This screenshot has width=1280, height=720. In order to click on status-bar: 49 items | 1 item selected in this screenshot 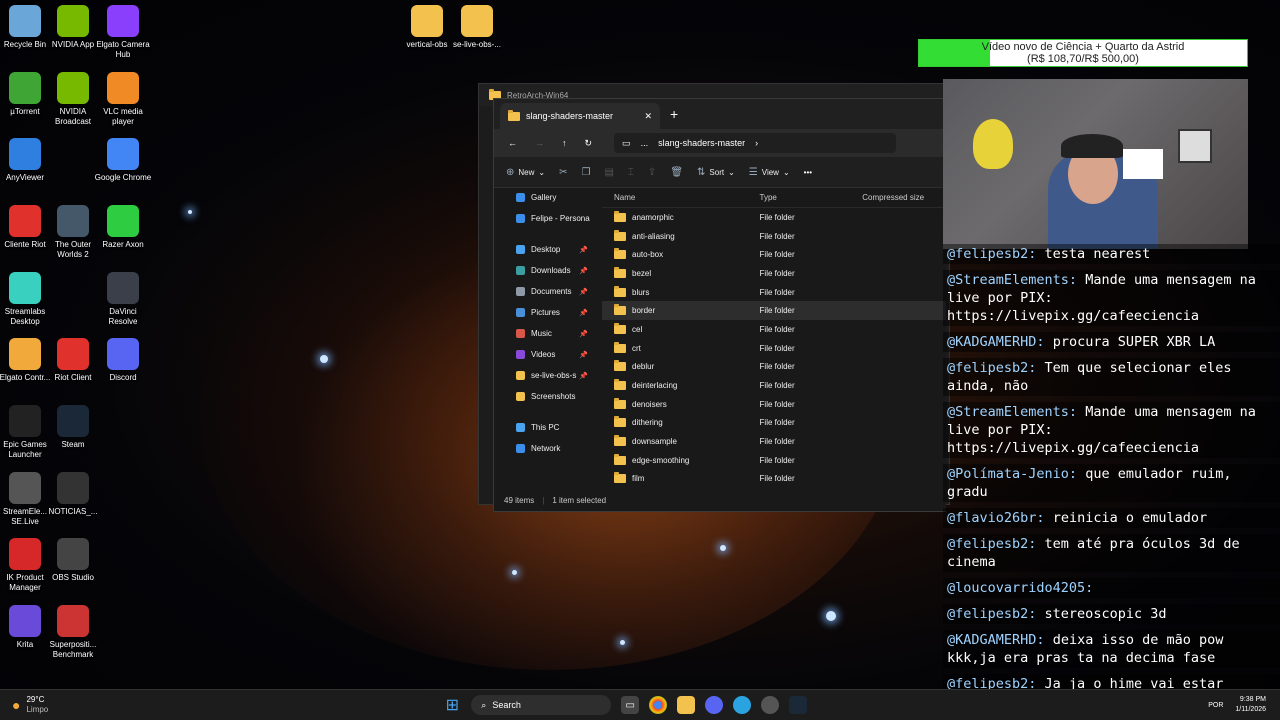, I will do `click(555, 500)`.